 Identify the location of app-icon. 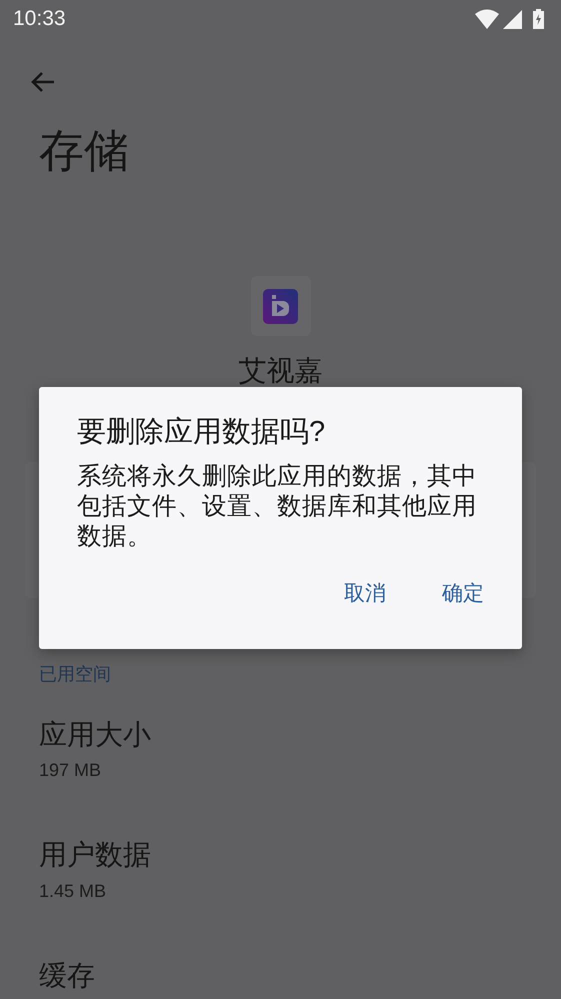
(280, 306).